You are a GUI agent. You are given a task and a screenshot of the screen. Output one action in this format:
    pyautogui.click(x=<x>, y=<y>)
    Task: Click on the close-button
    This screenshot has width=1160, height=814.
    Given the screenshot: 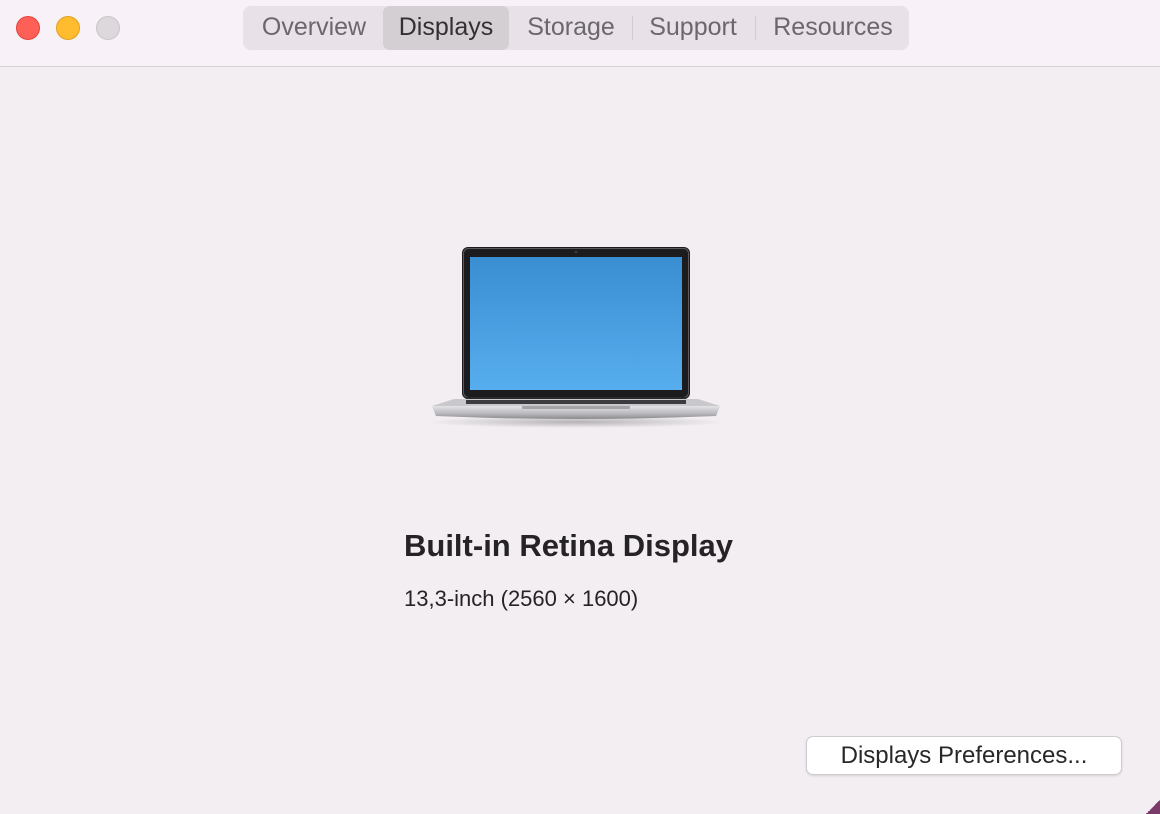 What is the action you would take?
    pyautogui.click(x=28, y=28)
    